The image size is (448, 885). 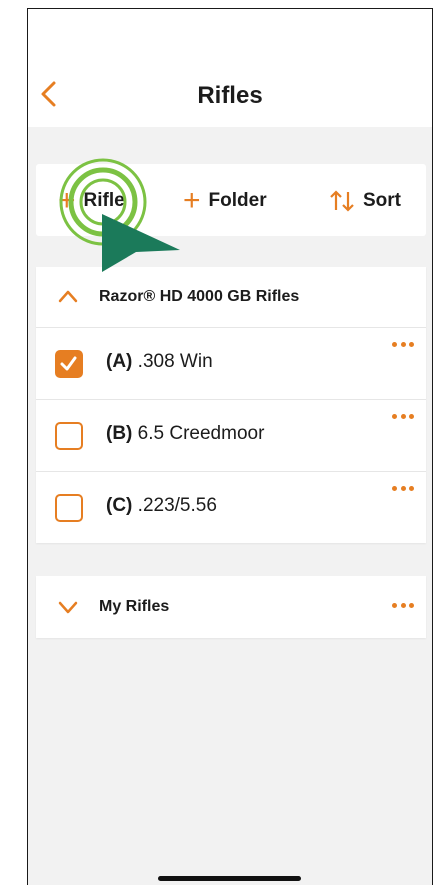 What do you see at coordinates (134, 606) in the screenshot?
I see `group-title: My Rifles` at bounding box center [134, 606].